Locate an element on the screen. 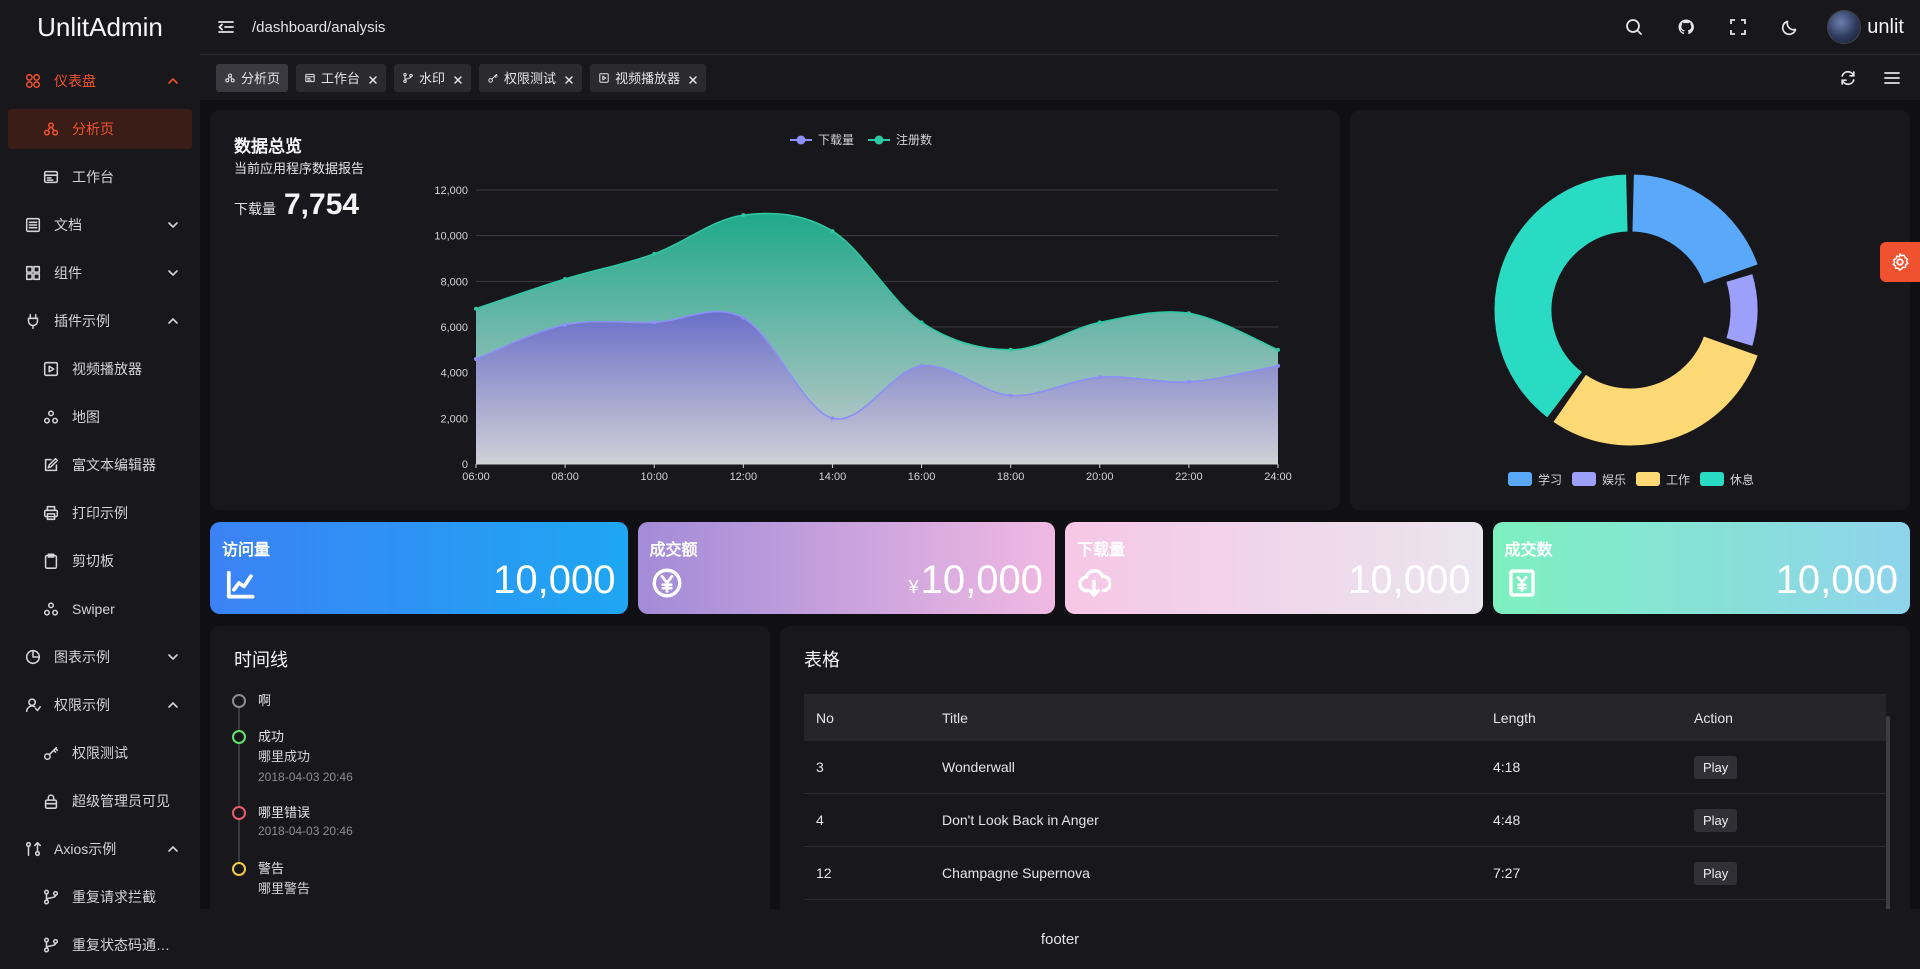 The height and width of the screenshot is (969, 1920). sidebar-item-8: 富文本编辑器 is located at coordinates (100, 465).